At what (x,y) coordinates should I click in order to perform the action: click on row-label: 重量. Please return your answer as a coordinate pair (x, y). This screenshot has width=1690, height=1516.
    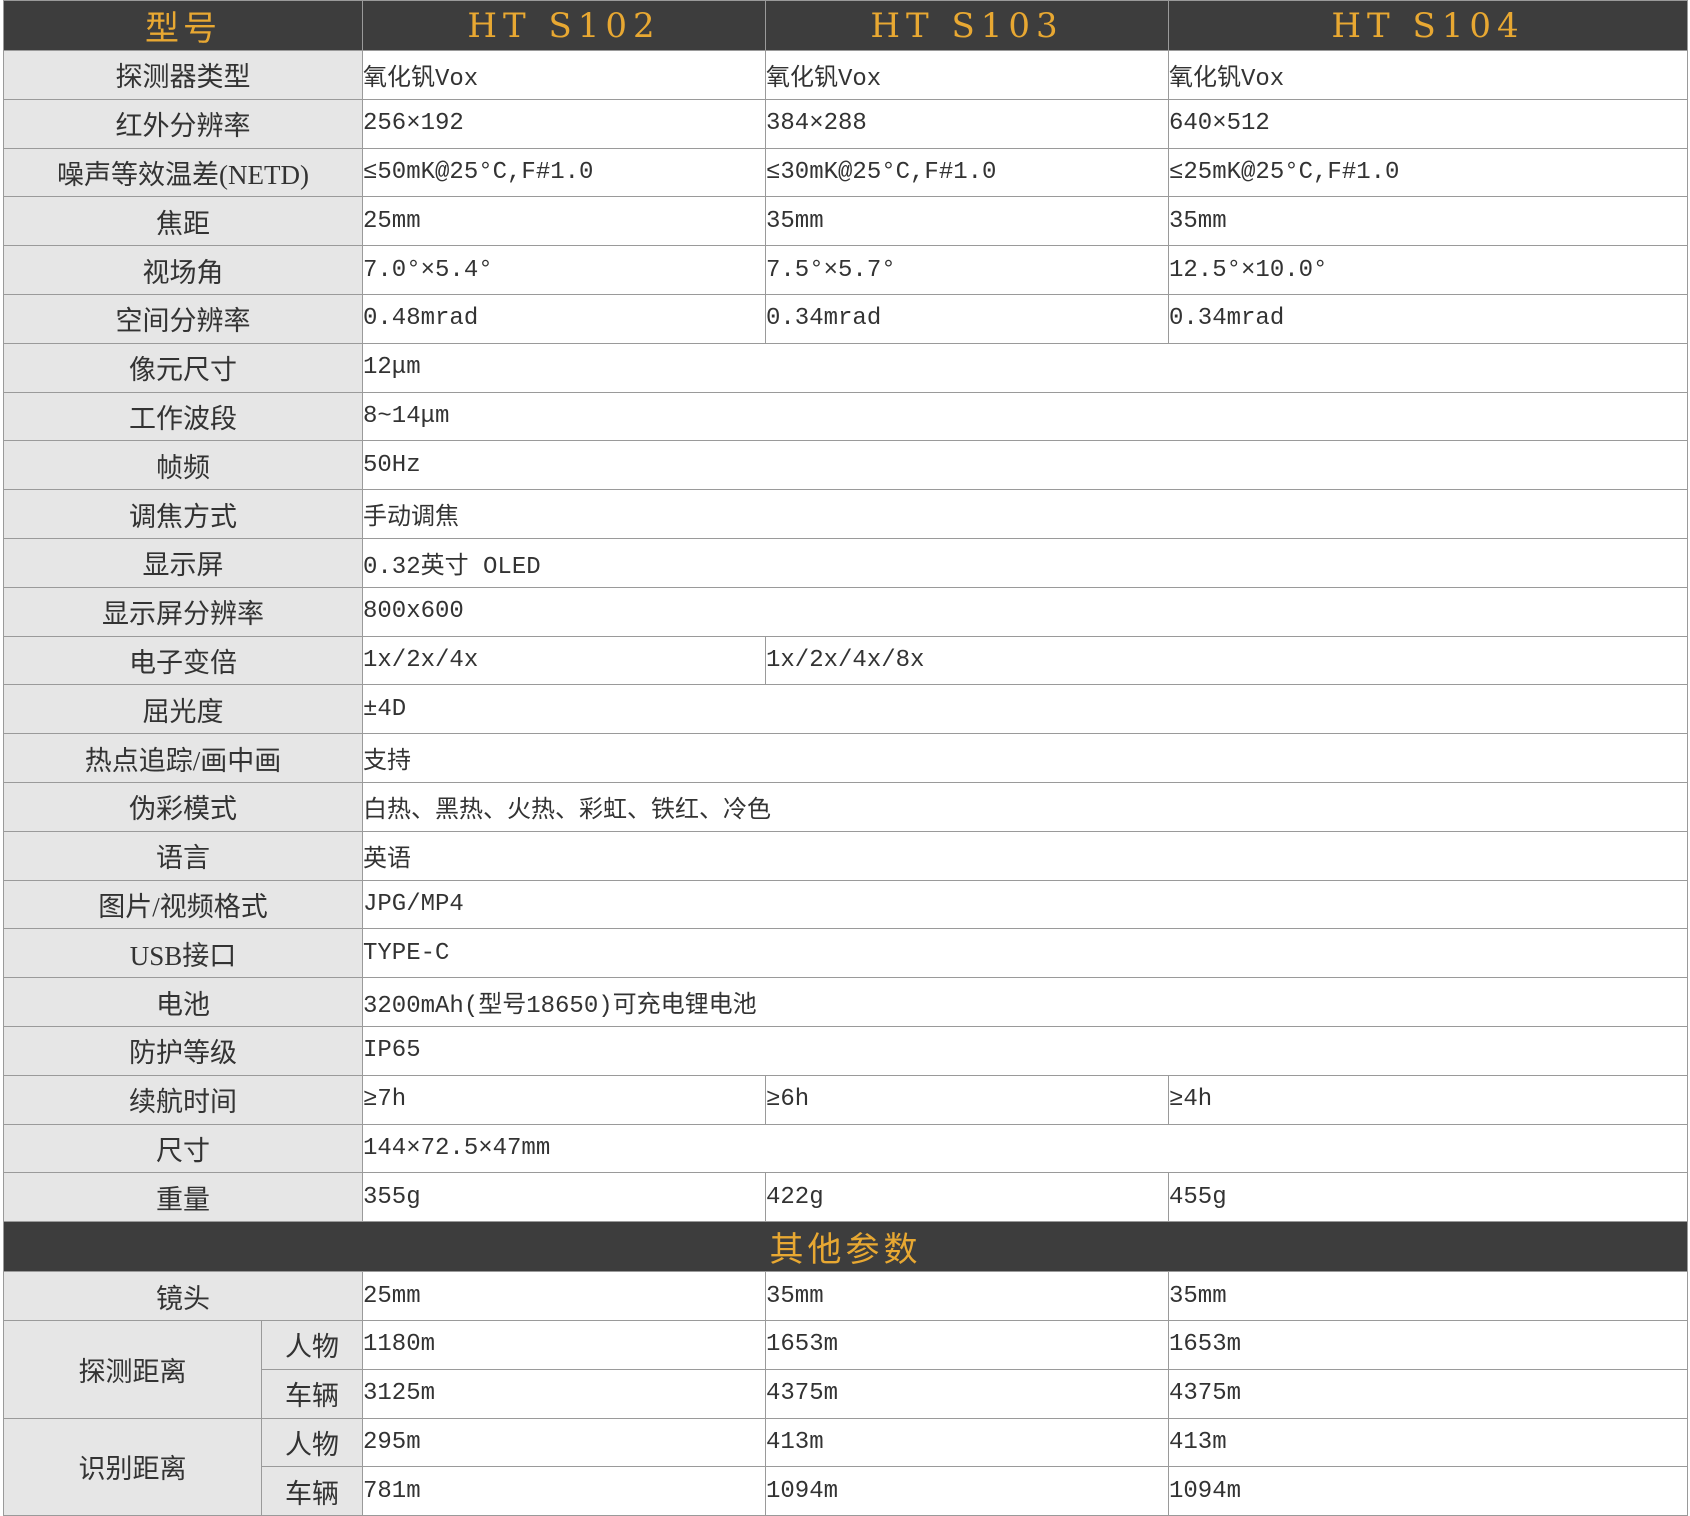
    Looking at the image, I should click on (183, 1197).